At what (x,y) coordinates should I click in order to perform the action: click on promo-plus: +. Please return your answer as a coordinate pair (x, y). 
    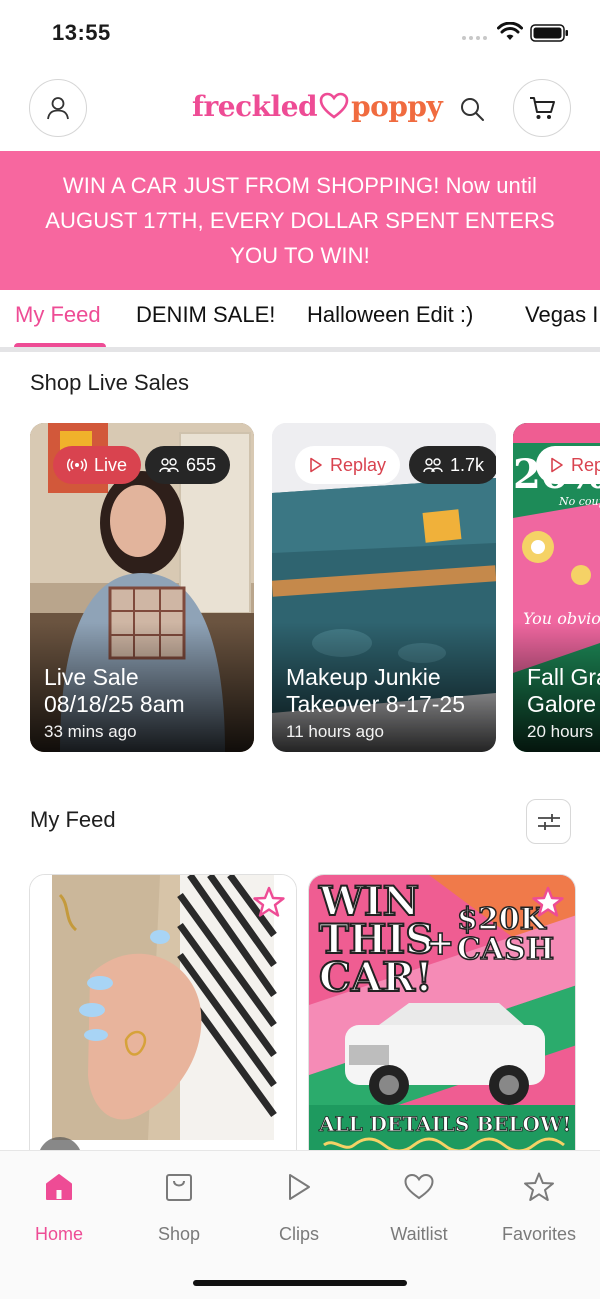
    Looking at the image, I should click on (440, 943).